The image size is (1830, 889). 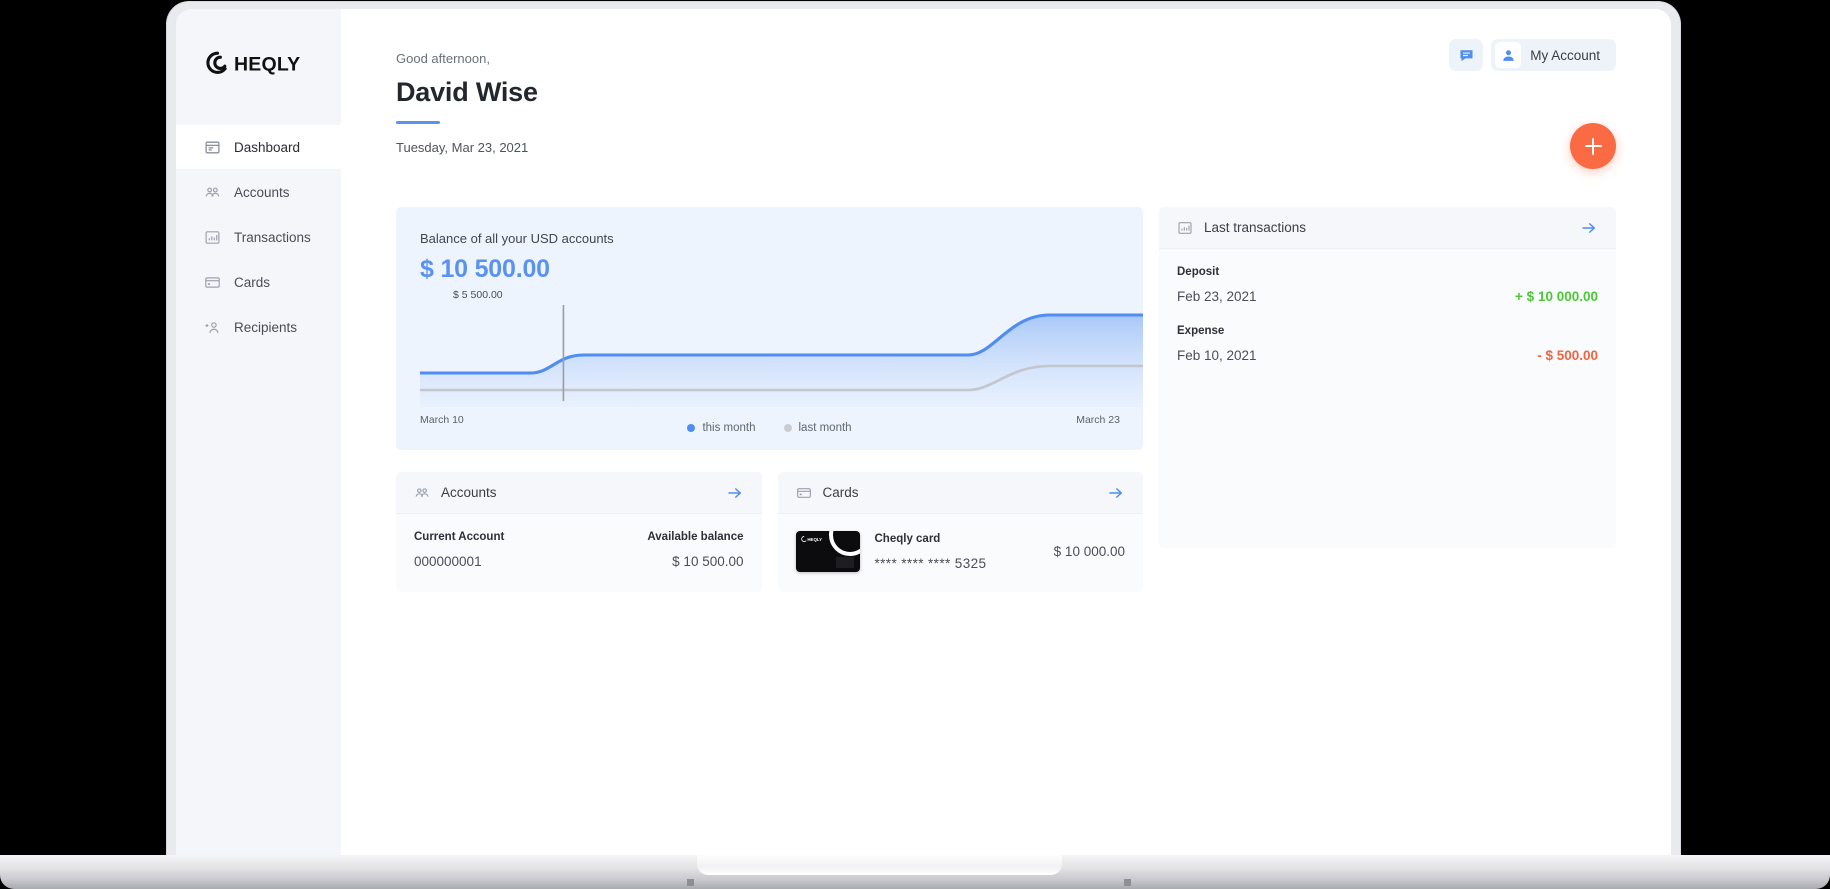 I want to click on card-amount: $ 10 000.00, so click(x=1089, y=551).